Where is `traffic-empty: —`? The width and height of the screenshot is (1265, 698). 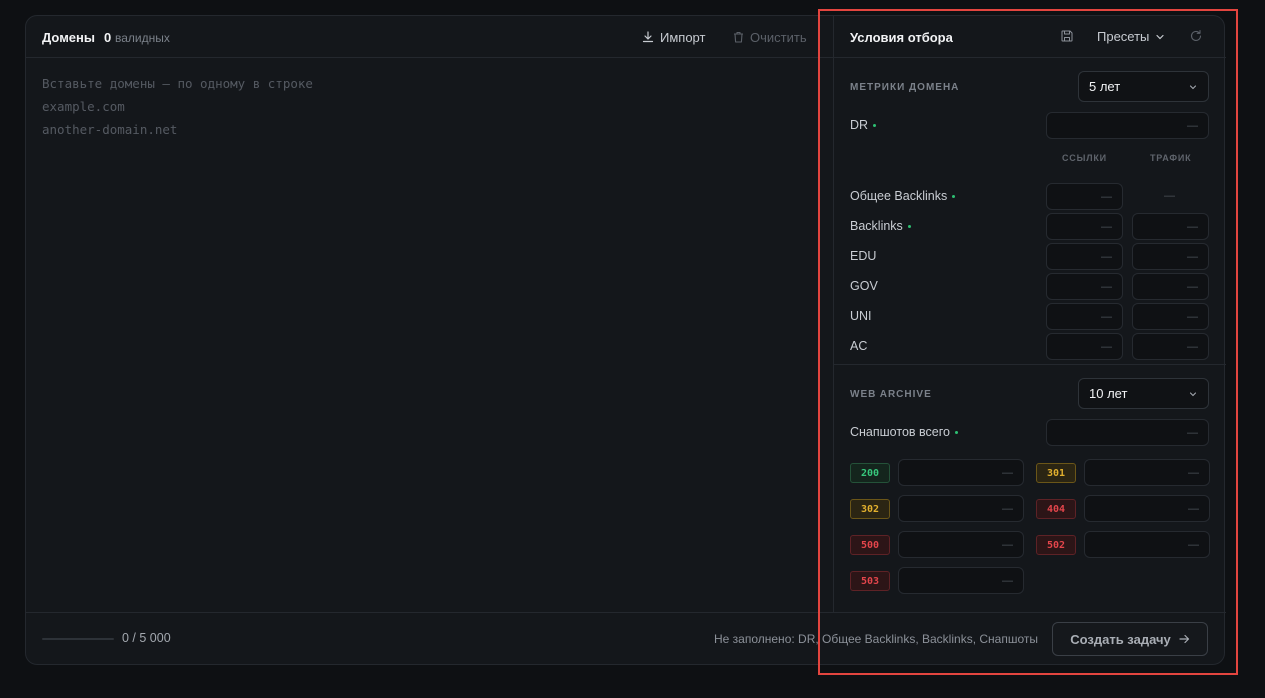
traffic-empty: — is located at coordinates (1169, 196).